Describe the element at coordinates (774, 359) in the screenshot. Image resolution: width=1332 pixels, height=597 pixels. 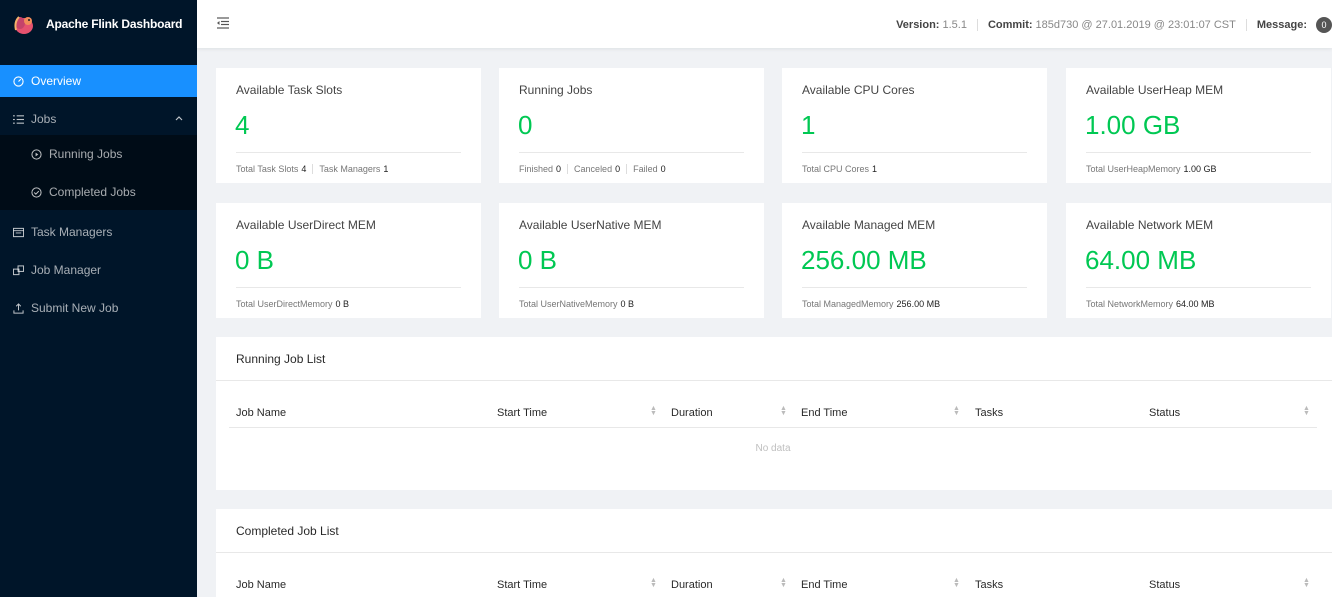
I see `panel-title: Running Job List` at that location.